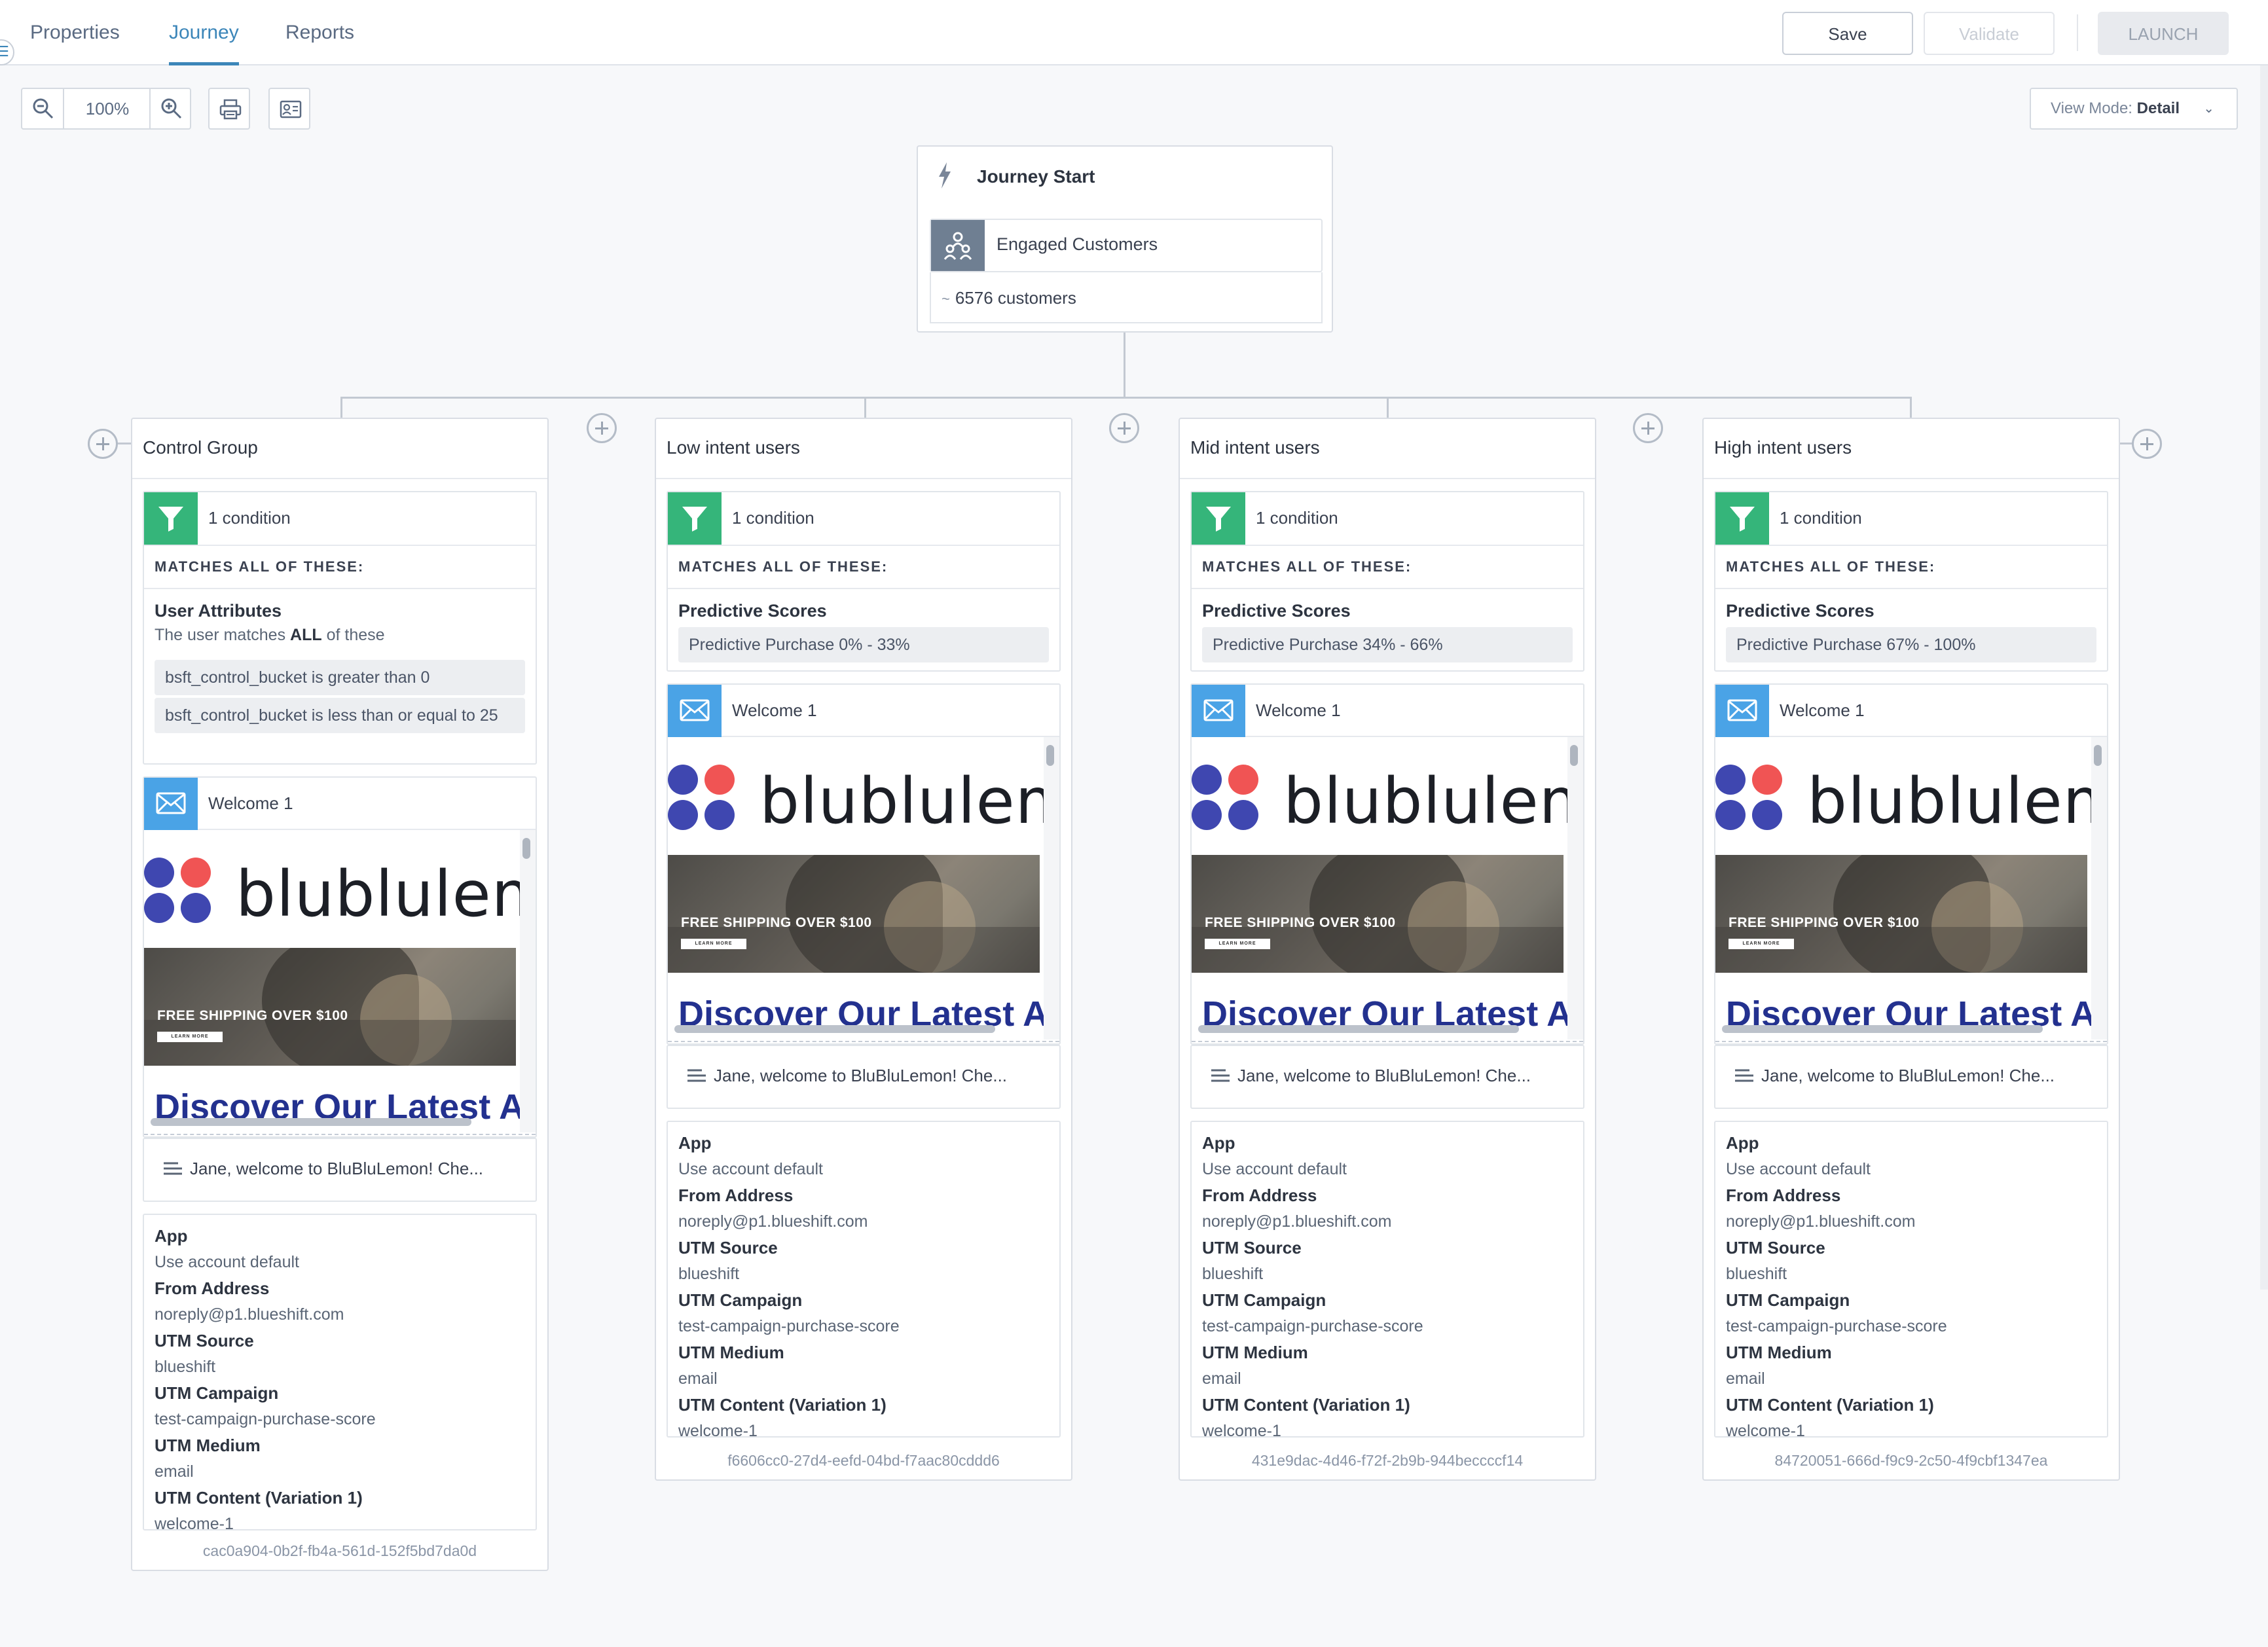 This screenshot has height=1647, width=2268. Describe the element at coordinates (2264, 677) in the screenshot. I see `page-scrollbar` at that location.